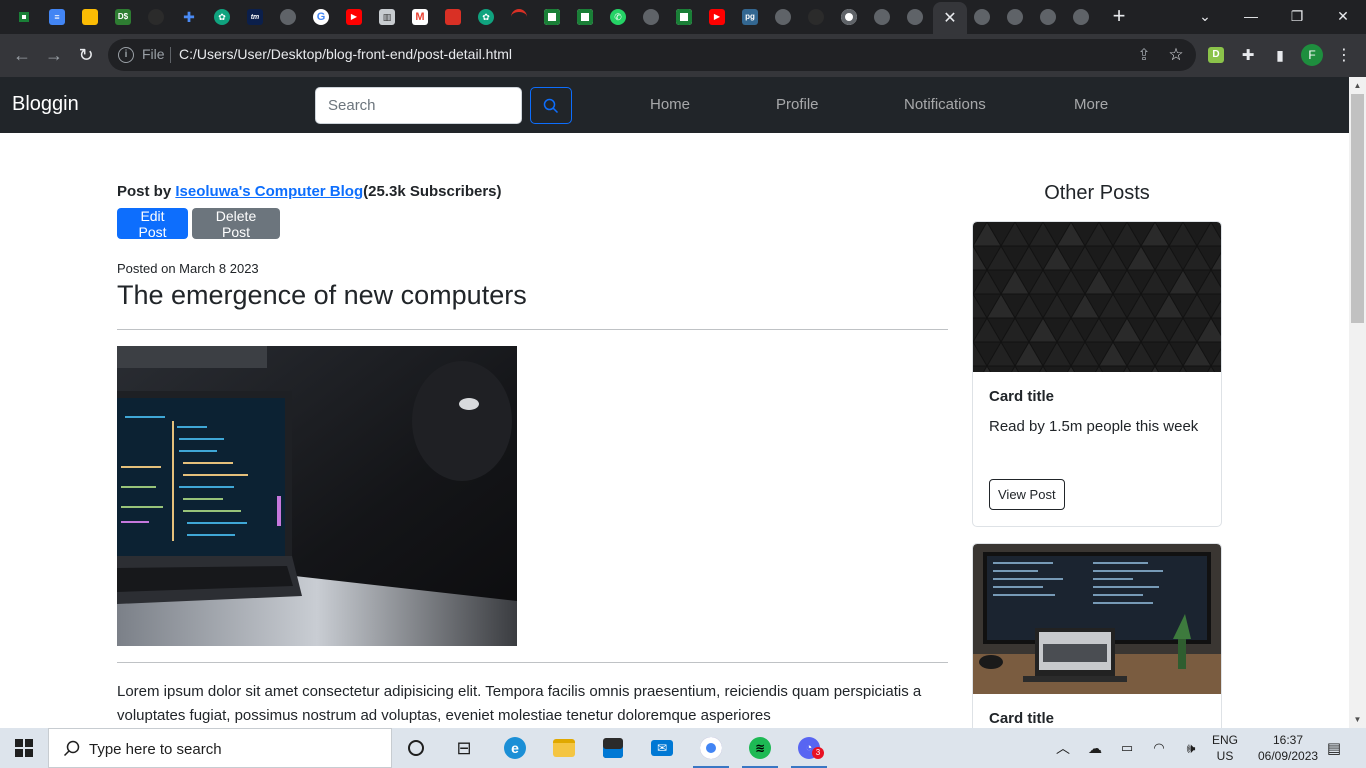  Describe the element at coordinates (750, 17) in the screenshot. I see `tab-pg: pg` at that location.